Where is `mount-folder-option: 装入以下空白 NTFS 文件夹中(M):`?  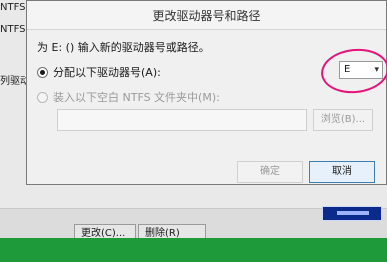 mount-folder-option: 装入以下空白 NTFS 文件夹中(M): is located at coordinates (128, 97).